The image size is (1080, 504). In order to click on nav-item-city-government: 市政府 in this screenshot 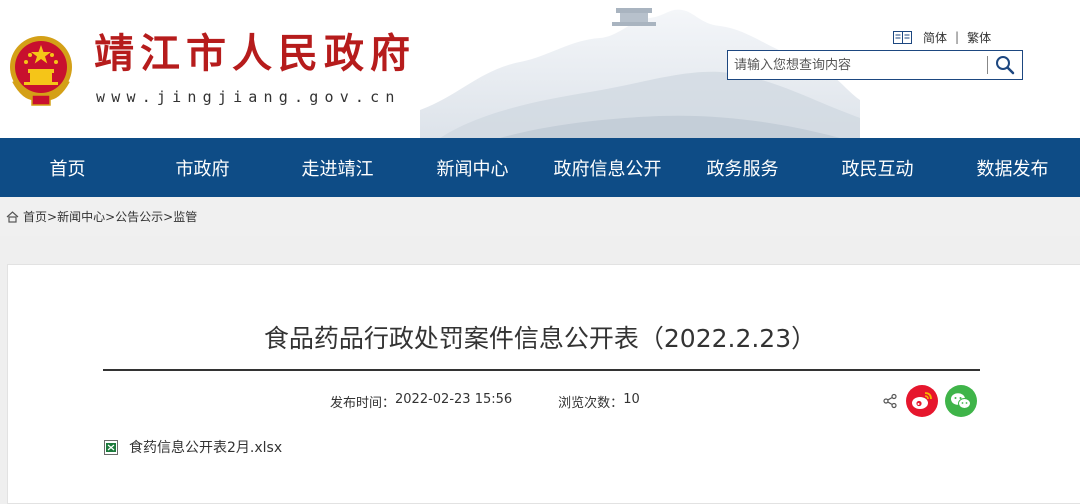, I will do `click(202, 167)`.